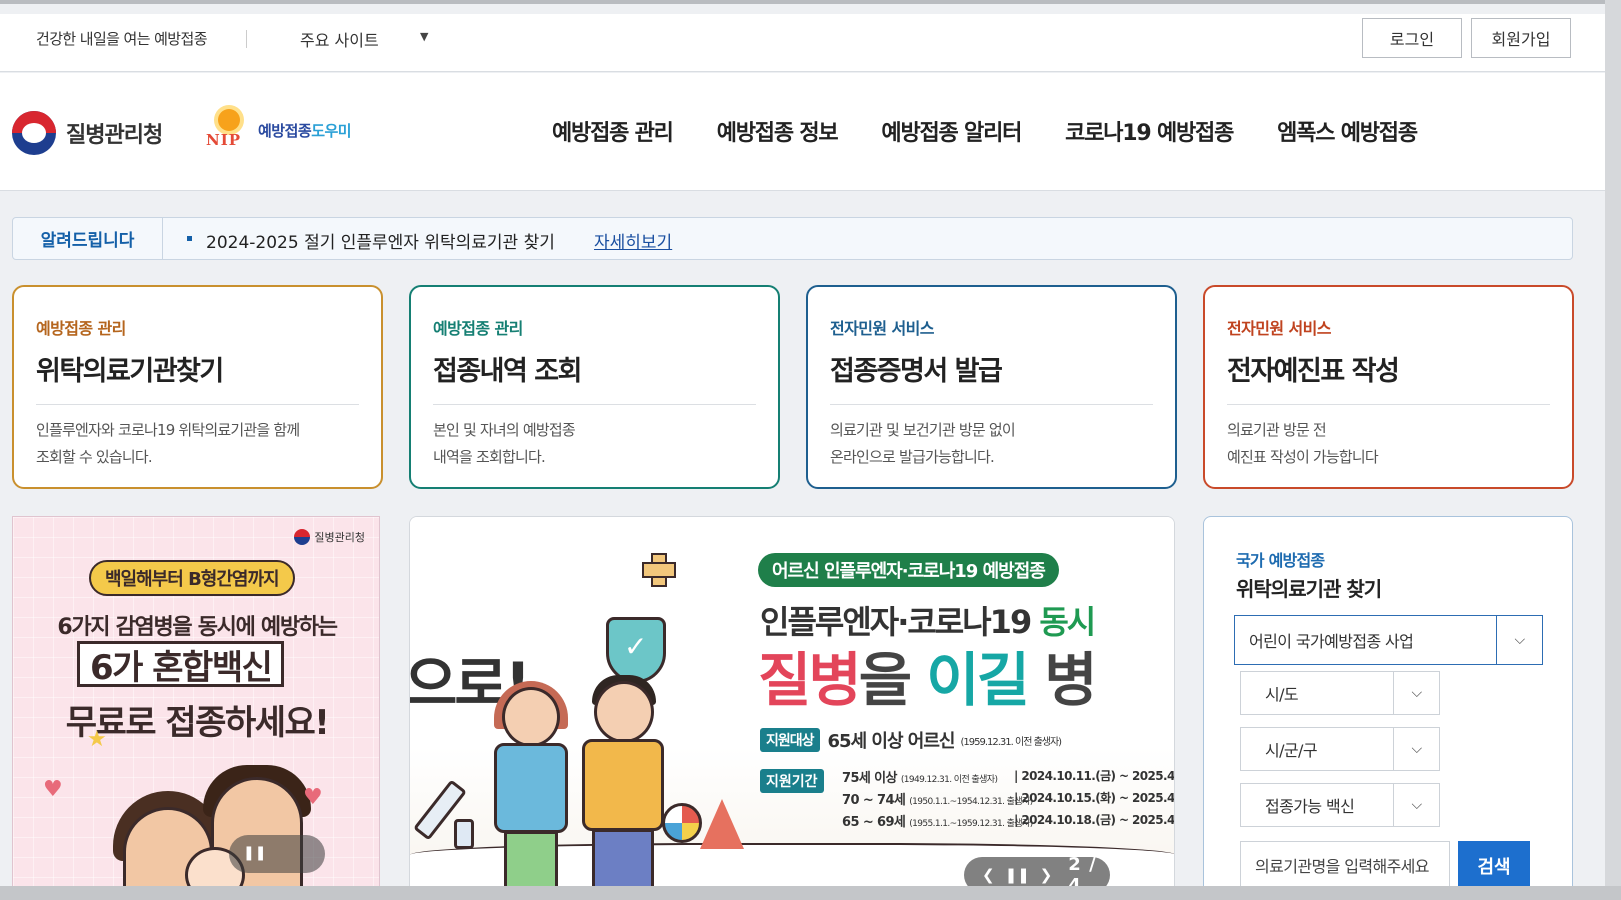 This screenshot has width=1621, height=900. Describe the element at coordinates (1388, 640) in the screenshot. I see `program-select: 어린이 국가예방접종 사업 ⌵` at that location.